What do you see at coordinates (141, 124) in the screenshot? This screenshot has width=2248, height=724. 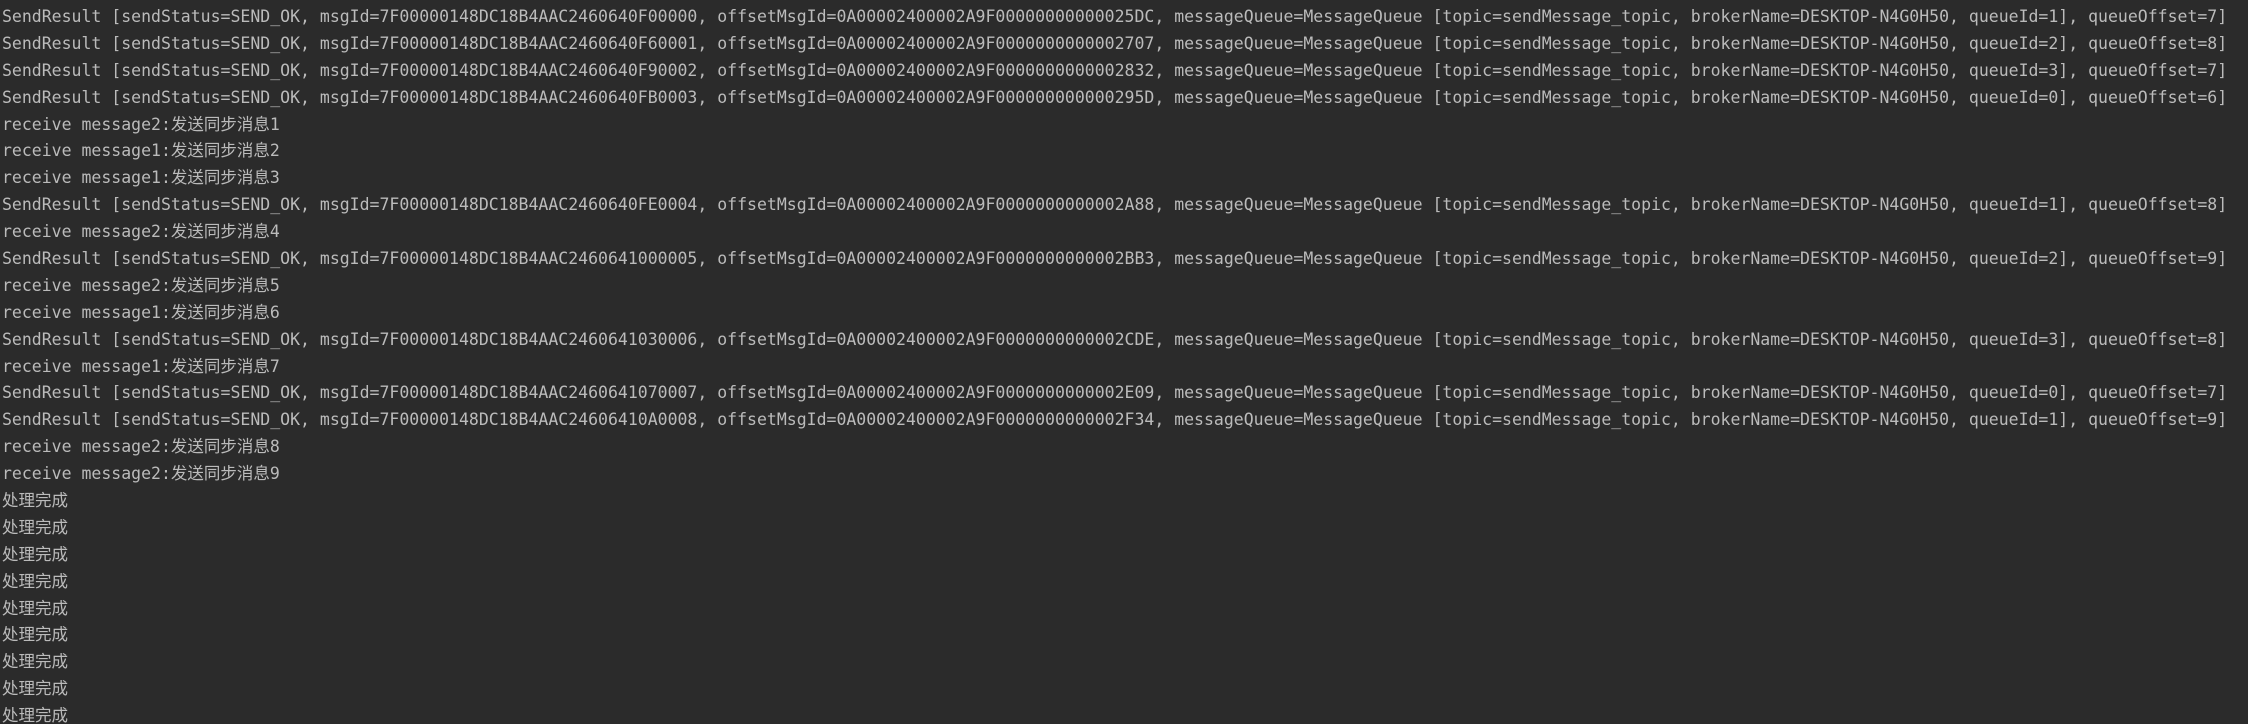 I see `console-line: receive message2:发送同步消息1` at bounding box center [141, 124].